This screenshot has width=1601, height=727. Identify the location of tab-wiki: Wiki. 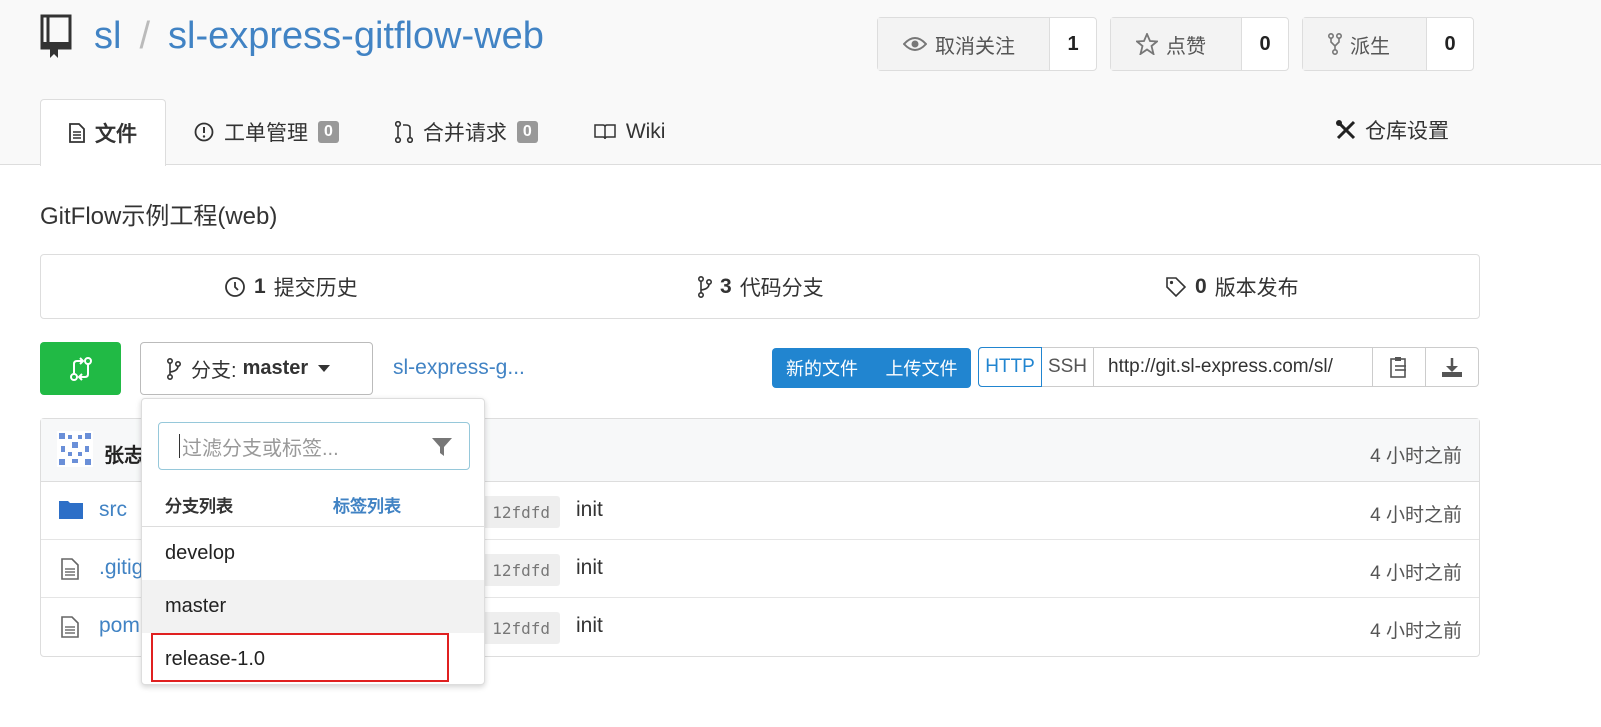
(630, 132).